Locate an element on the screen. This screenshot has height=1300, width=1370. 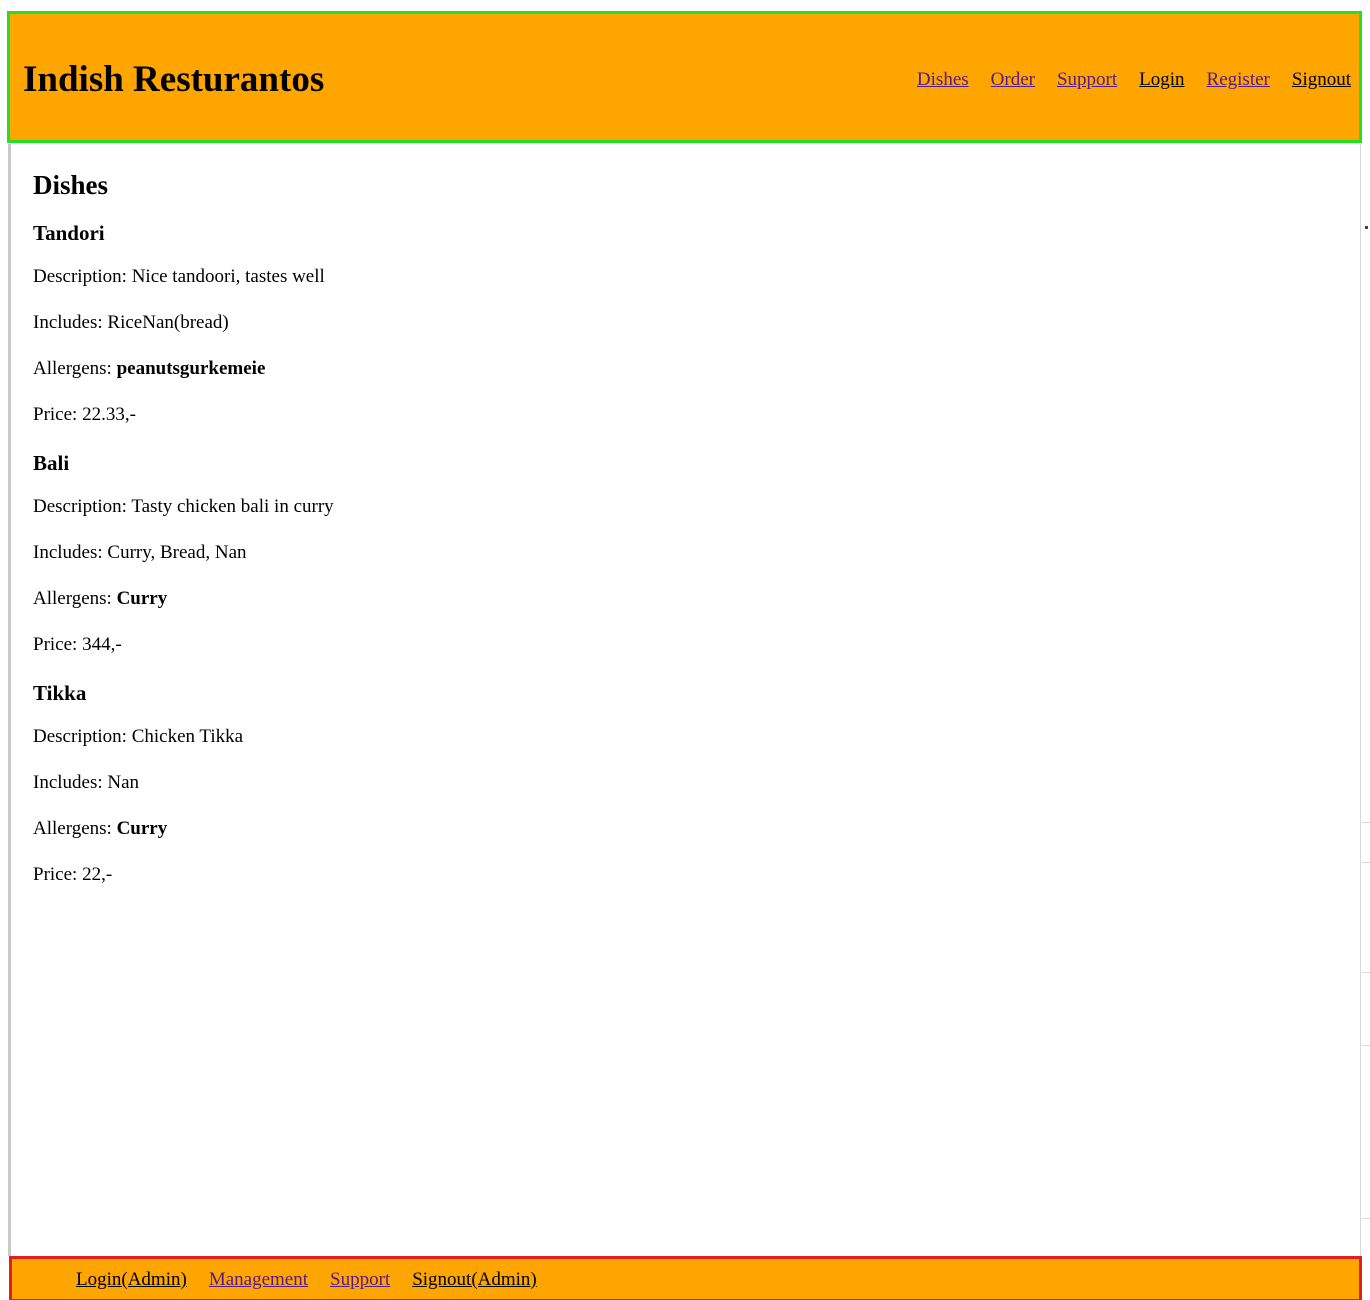
footer-link-admin-signout: Signout(Admin) is located at coordinates (474, 1280).